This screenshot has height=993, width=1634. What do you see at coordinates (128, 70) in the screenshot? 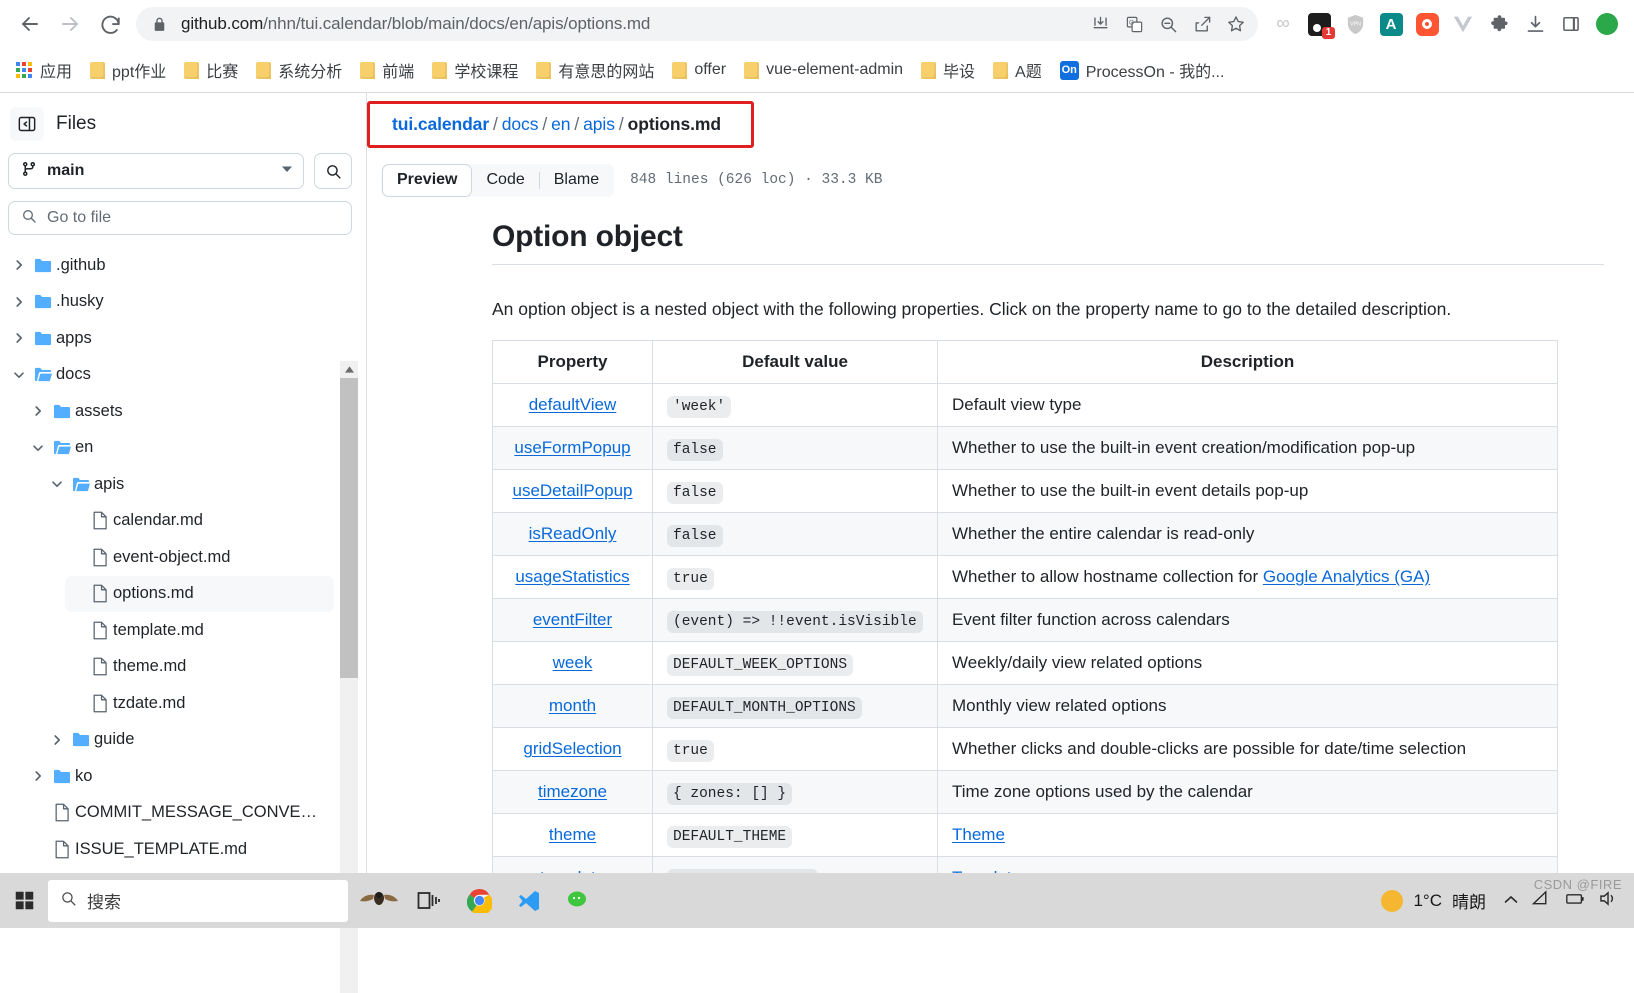
I see `bookmark-ppt-homework: ppt作业` at bounding box center [128, 70].